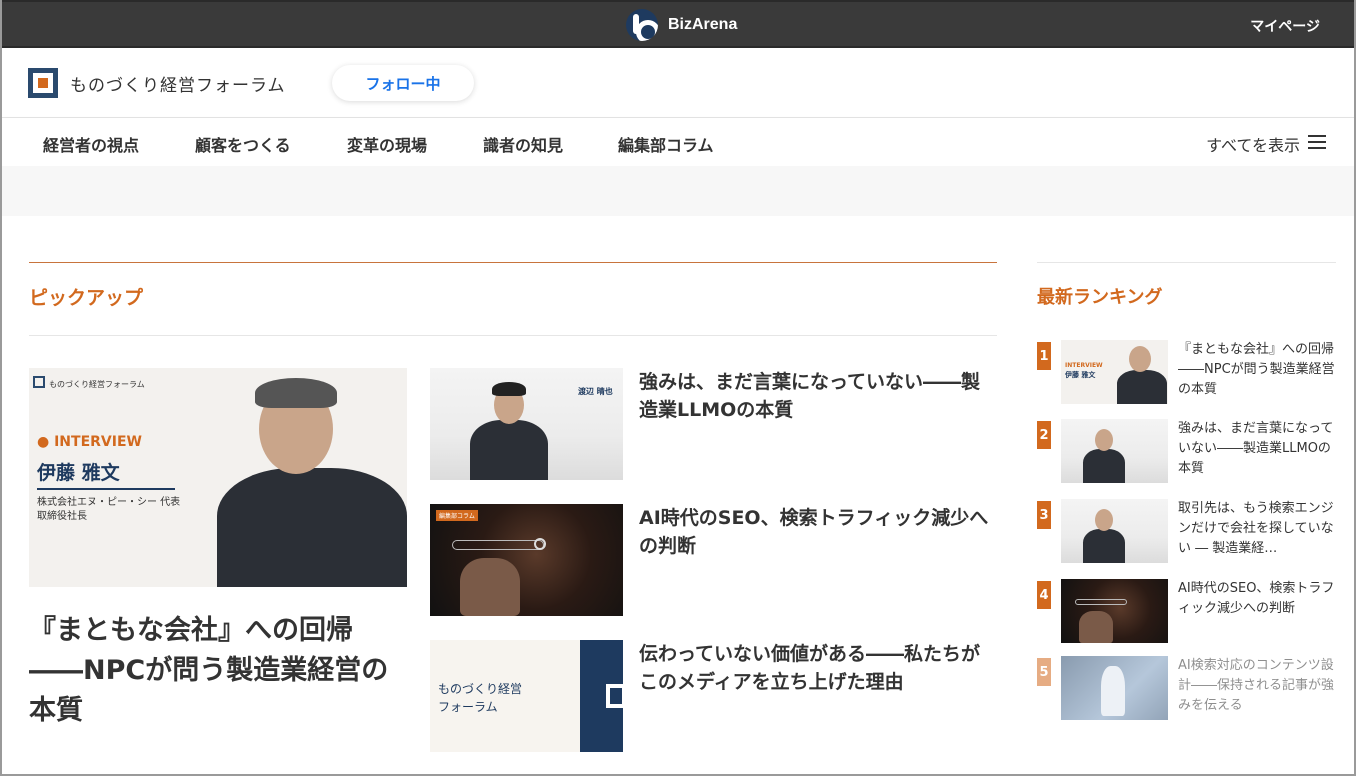 This screenshot has height=776, width=1356. What do you see at coordinates (814, 396) in the screenshot?
I see `pickup-article-1-title: 強みは、まだ言葉になっていない――製造業LLMOの本質` at bounding box center [814, 396].